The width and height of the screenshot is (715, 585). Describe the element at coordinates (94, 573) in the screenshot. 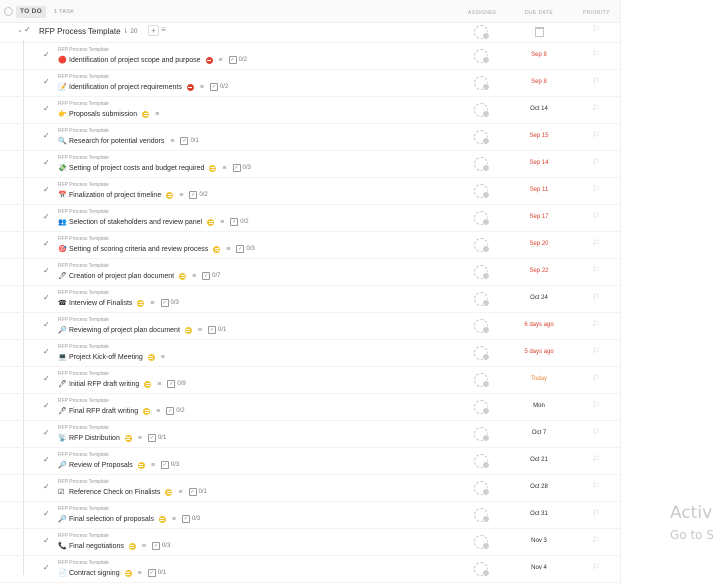

I see `task-name: Contract signing` at that location.